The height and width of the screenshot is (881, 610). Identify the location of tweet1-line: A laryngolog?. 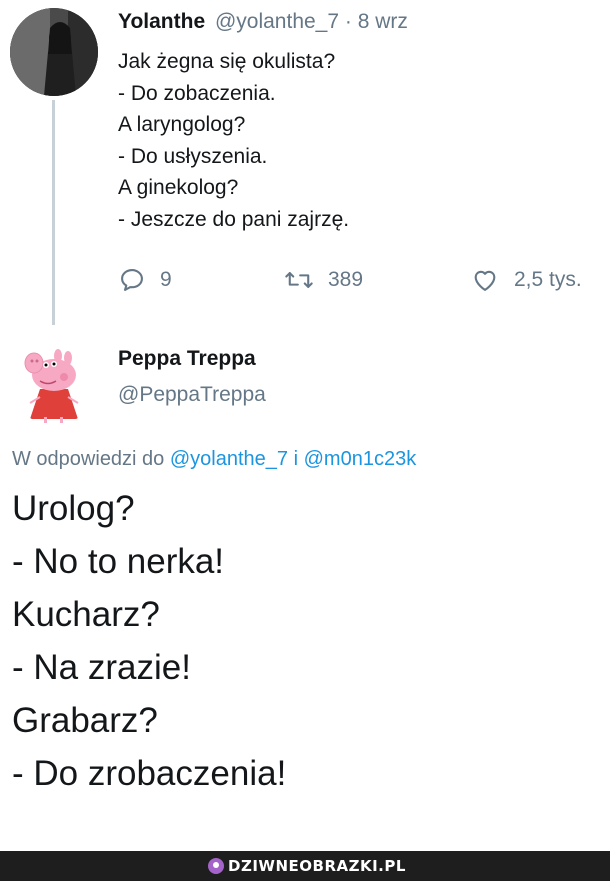
(182, 124).